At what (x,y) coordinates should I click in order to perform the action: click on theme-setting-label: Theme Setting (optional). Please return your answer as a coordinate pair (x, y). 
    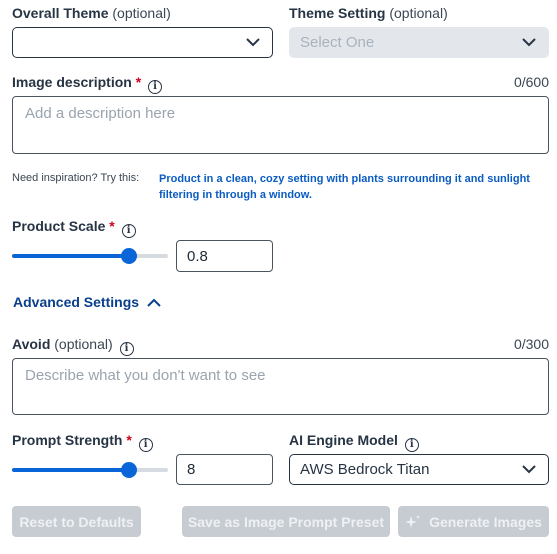
    Looking at the image, I should click on (368, 13).